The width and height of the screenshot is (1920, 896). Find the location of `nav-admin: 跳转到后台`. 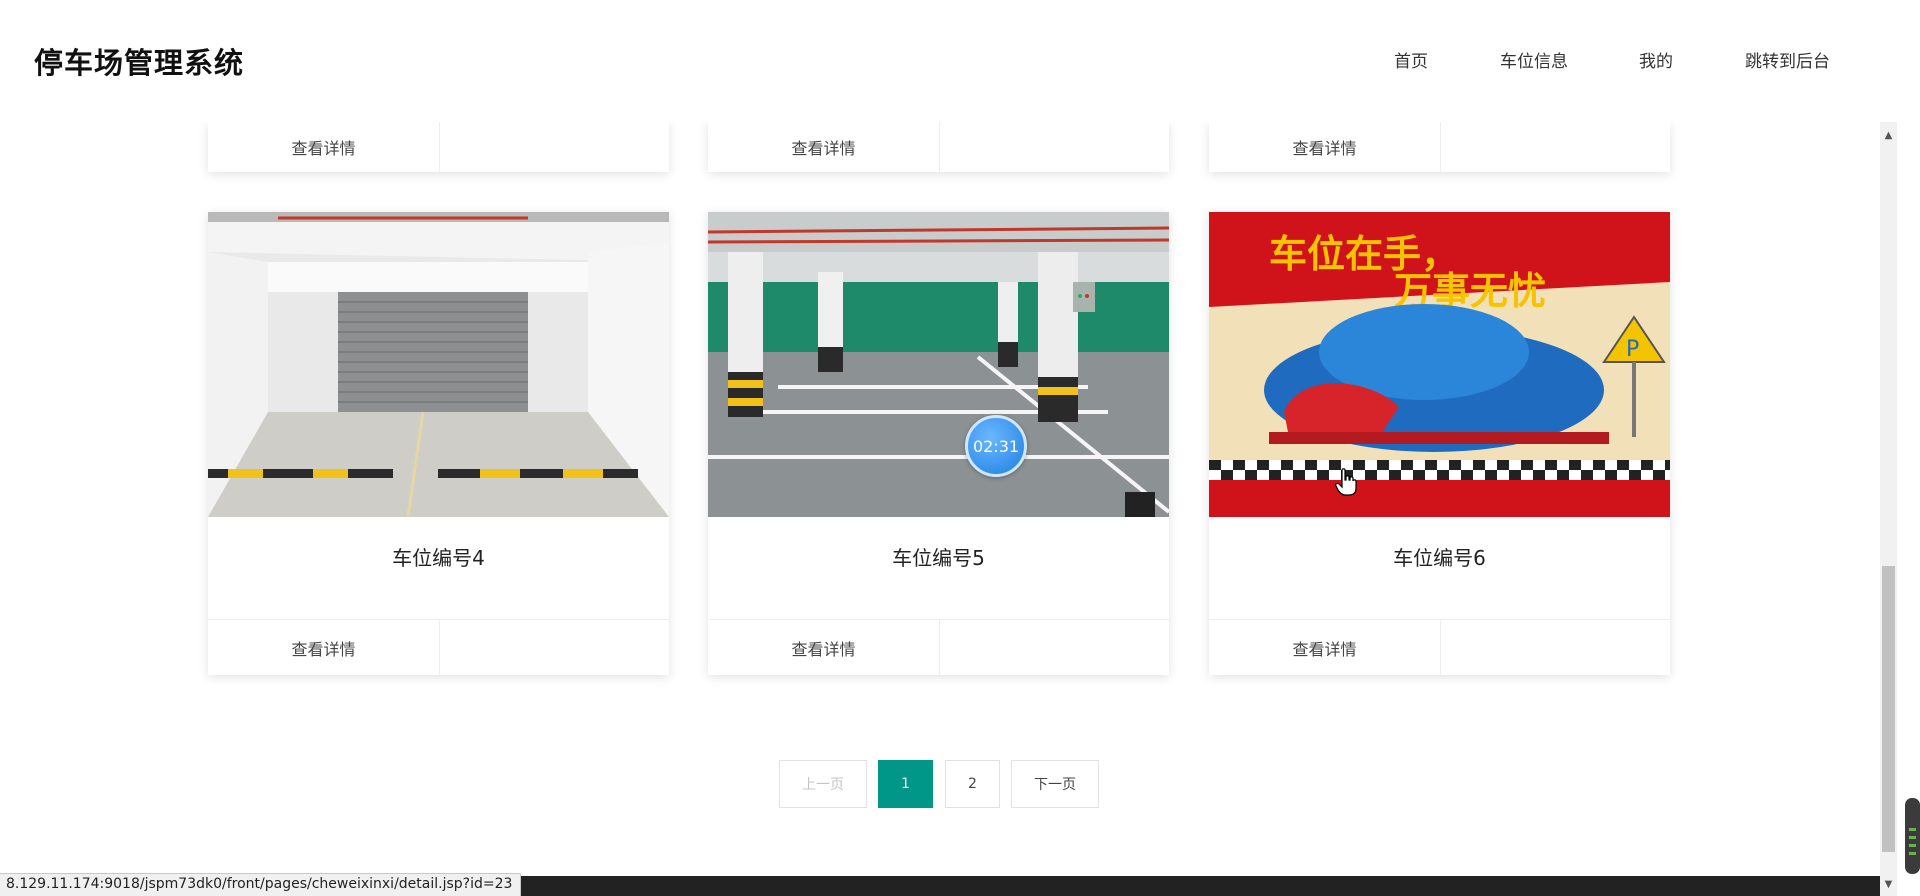

nav-admin: 跳转到后台 is located at coordinates (1787, 59).